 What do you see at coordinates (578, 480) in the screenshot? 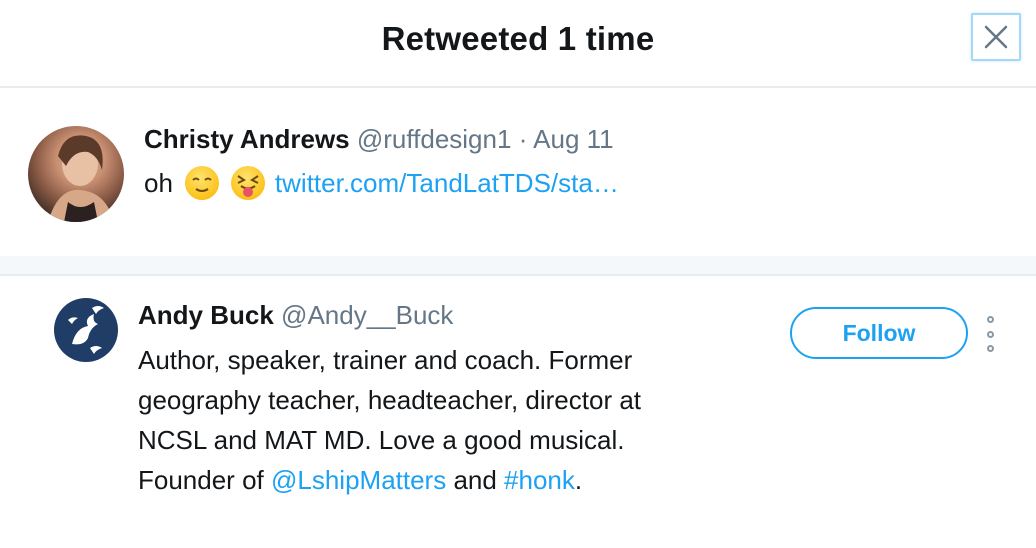
I see `bio-text-end: .` at bounding box center [578, 480].